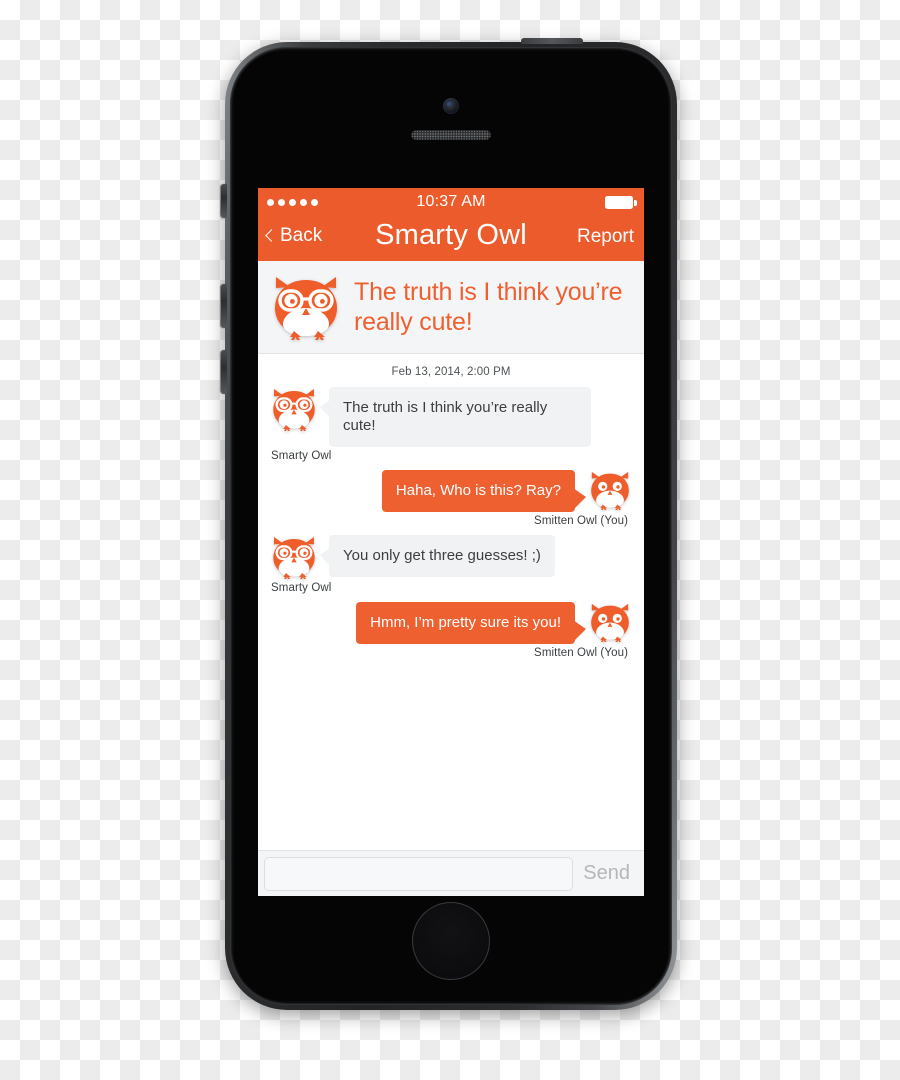  Describe the element at coordinates (224, 201) in the screenshot. I see `mute-switch` at that location.